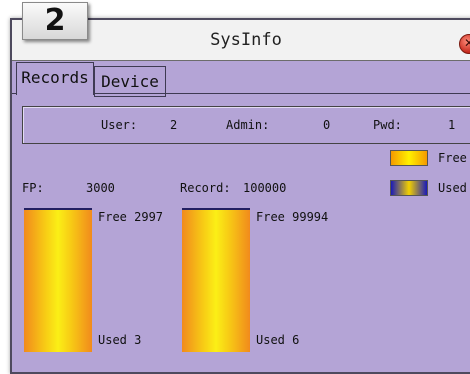 This screenshot has height=374, width=470. Describe the element at coordinates (464, 44) in the screenshot. I see `close-icon: ✕` at that location.